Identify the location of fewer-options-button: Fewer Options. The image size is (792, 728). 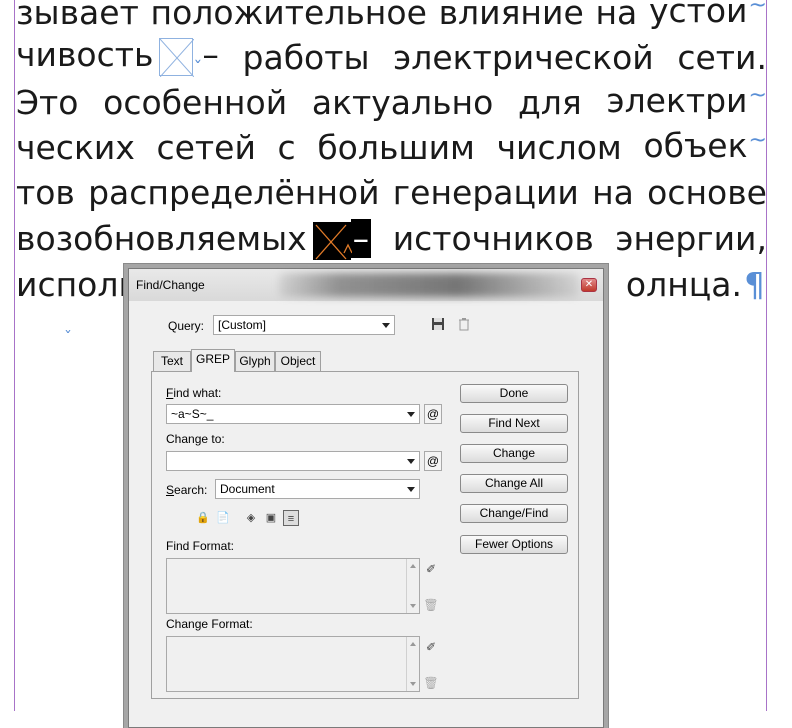
(514, 544).